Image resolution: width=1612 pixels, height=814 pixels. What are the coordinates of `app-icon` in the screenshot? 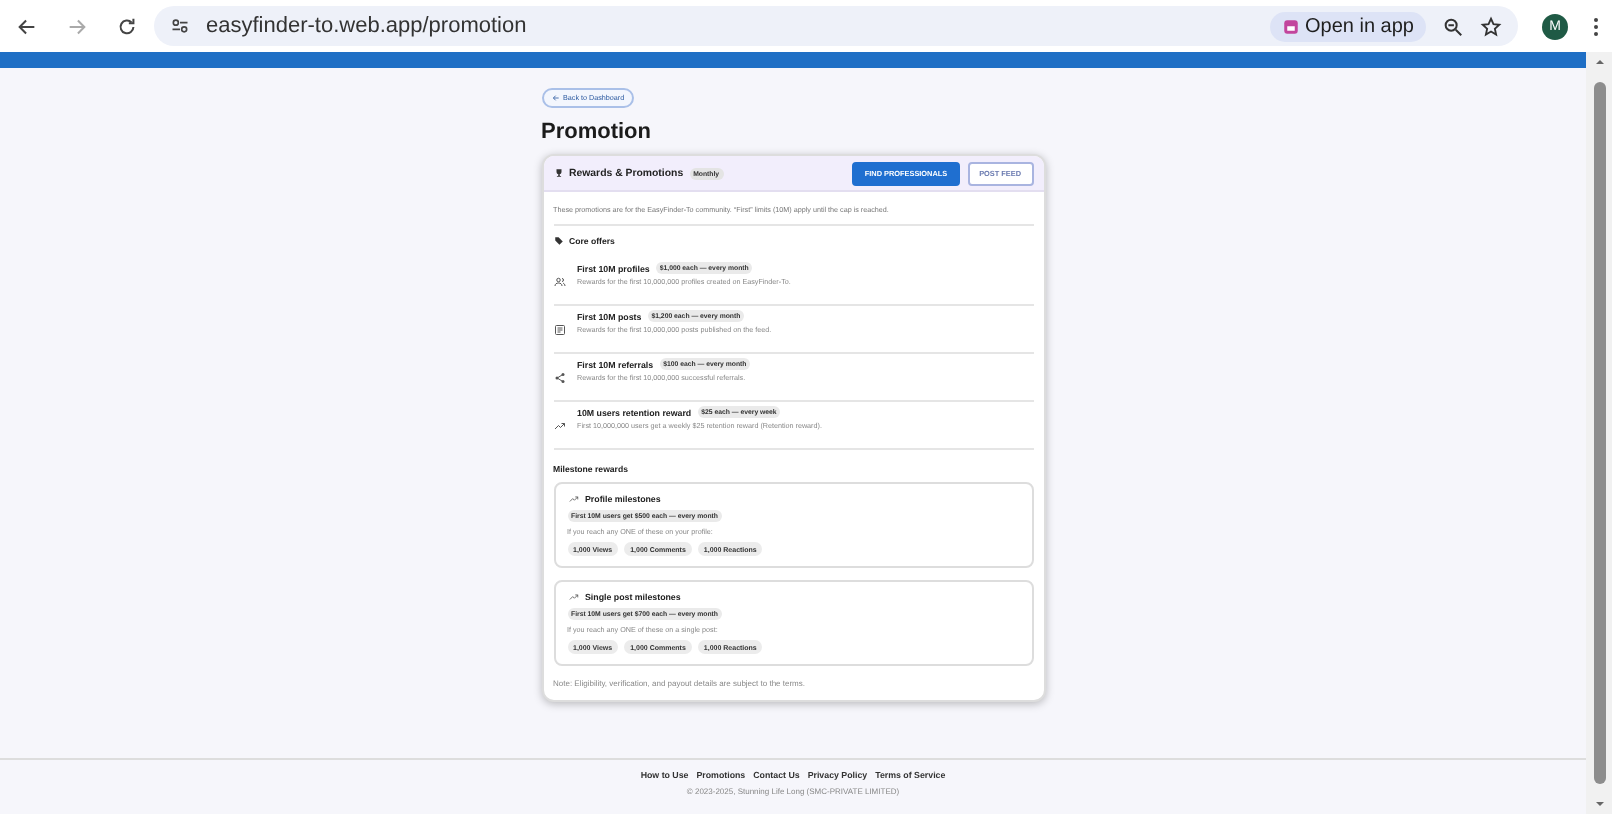 It's located at (1290, 26).